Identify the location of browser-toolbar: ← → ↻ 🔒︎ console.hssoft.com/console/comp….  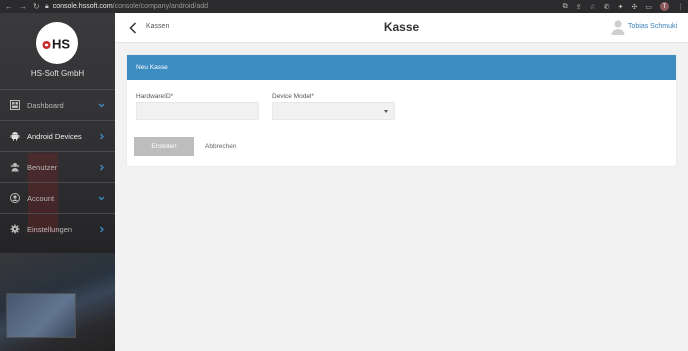
(344, 6).